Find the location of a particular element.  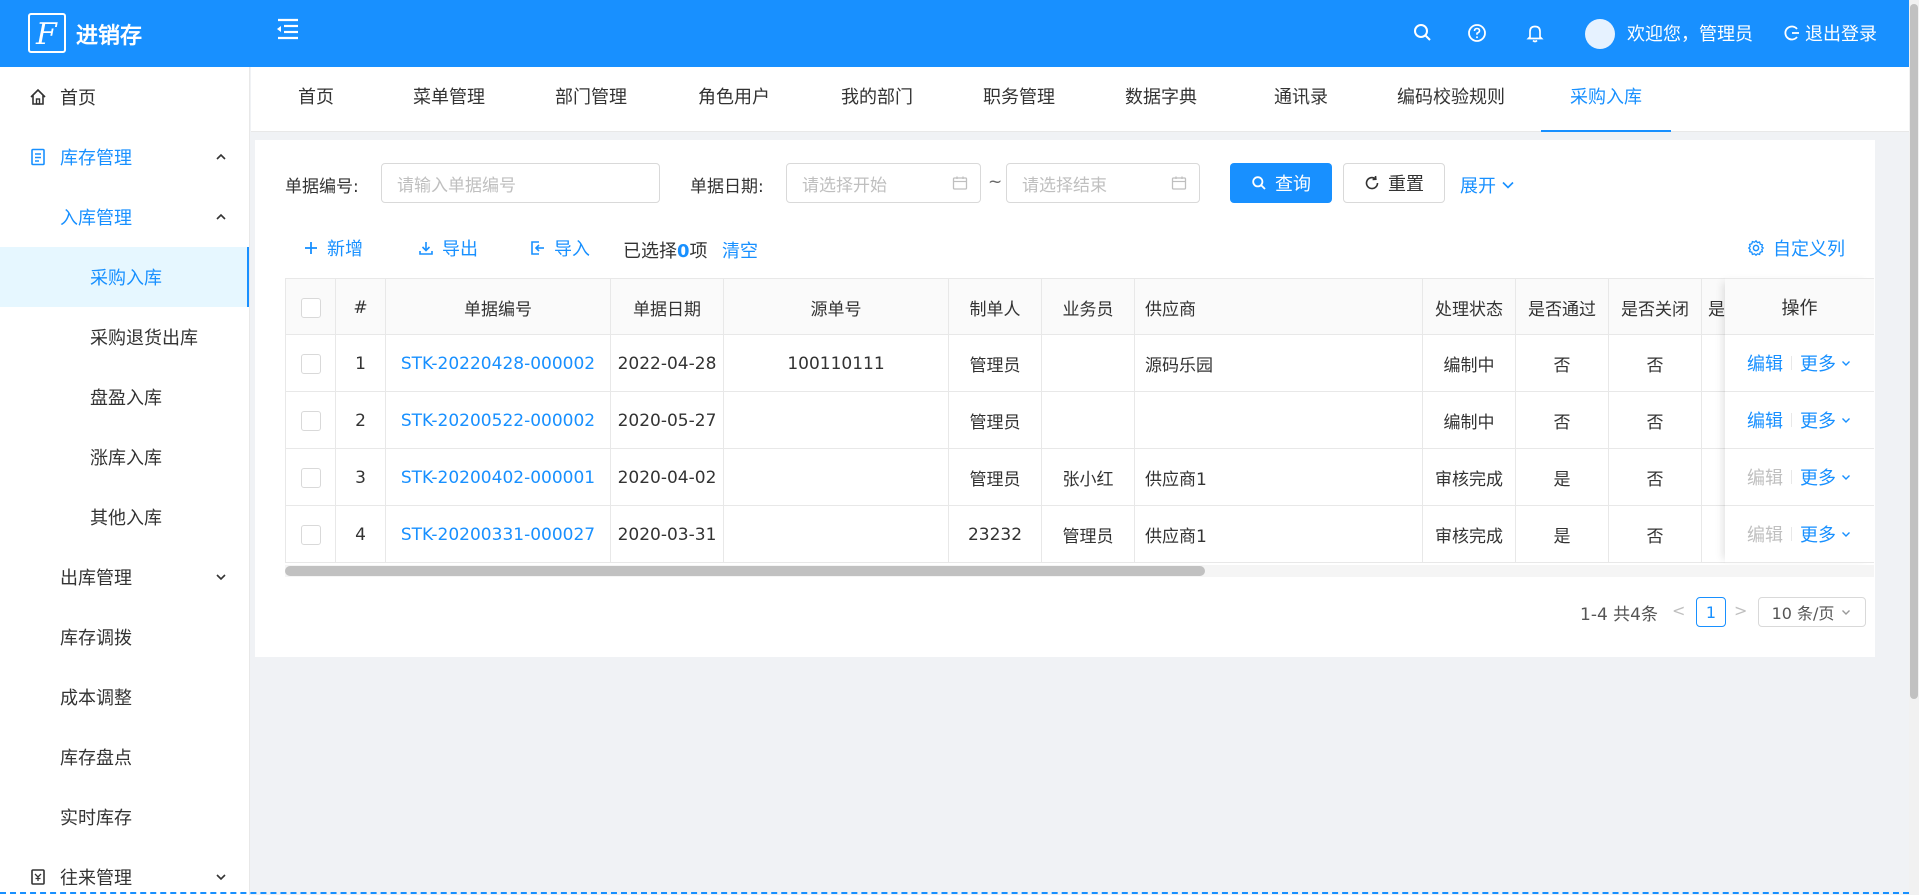

custom-columns-button: 自定义列 is located at coordinates (1796, 248).